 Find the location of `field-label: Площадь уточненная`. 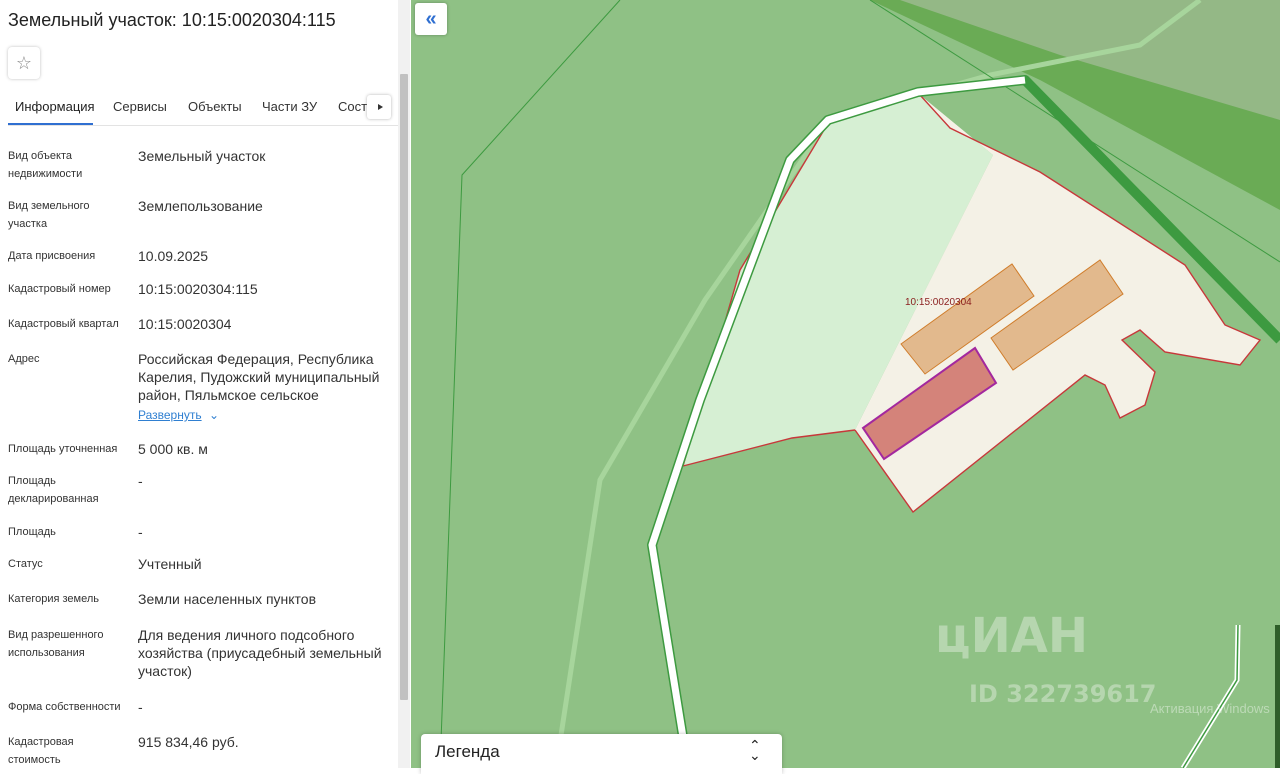

field-label: Площадь уточненная is located at coordinates (63, 449).